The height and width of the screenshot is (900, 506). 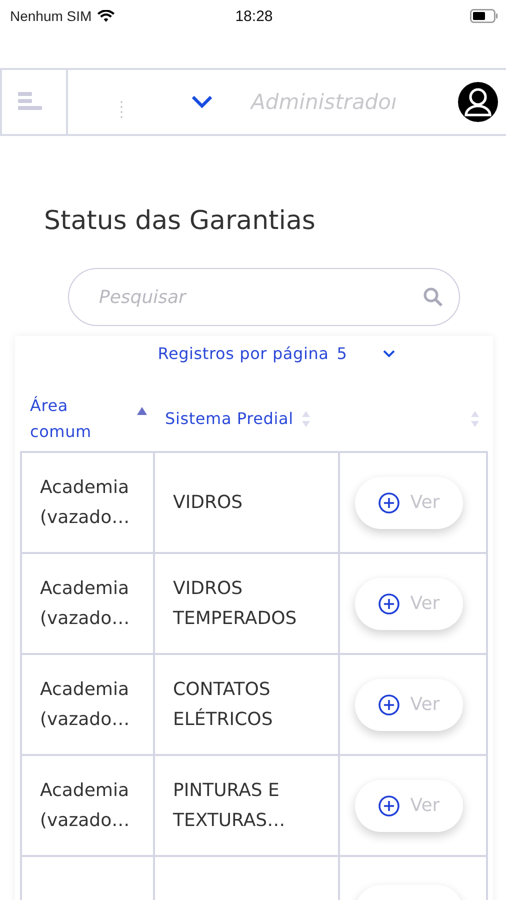 What do you see at coordinates (142, 411) in the screenshot?
I see `sort-ascending-icon` at bounding box center [142, 411].